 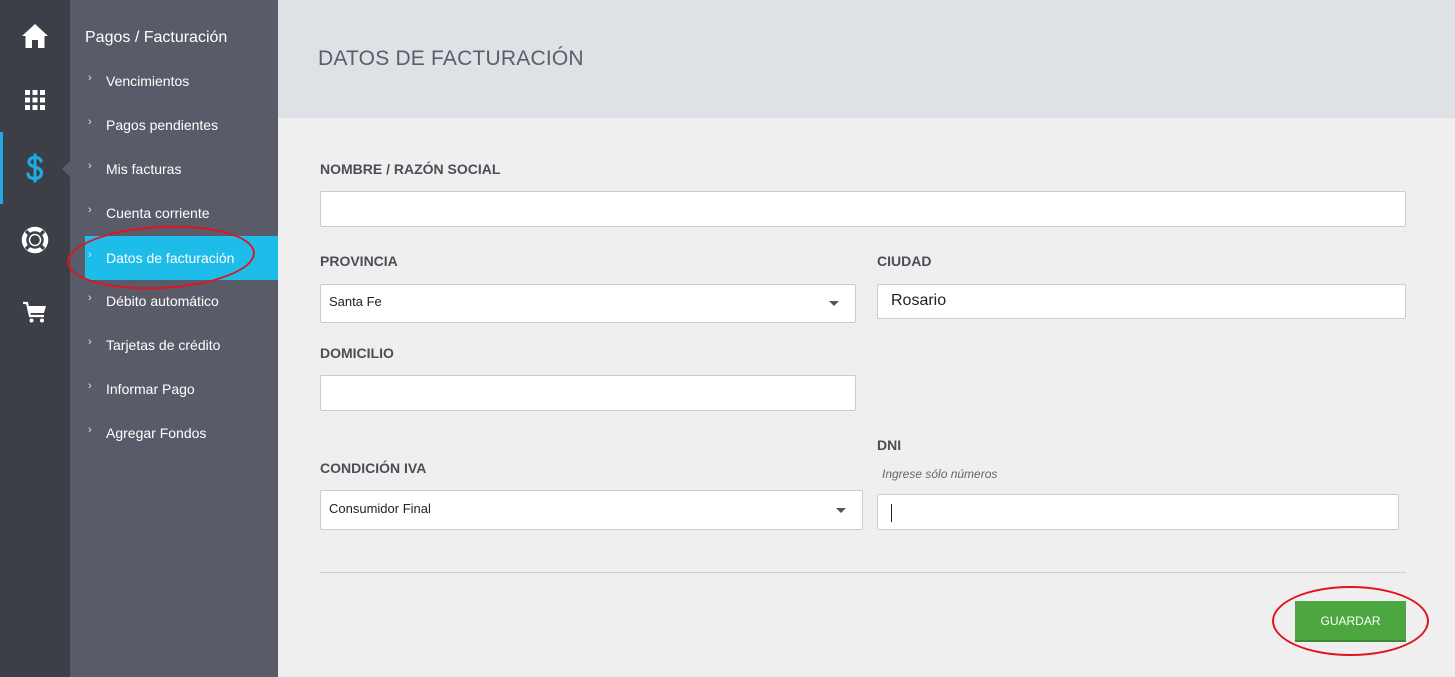 I want to click on ciudad-input: Rosario, so click(x=1141, y=301).